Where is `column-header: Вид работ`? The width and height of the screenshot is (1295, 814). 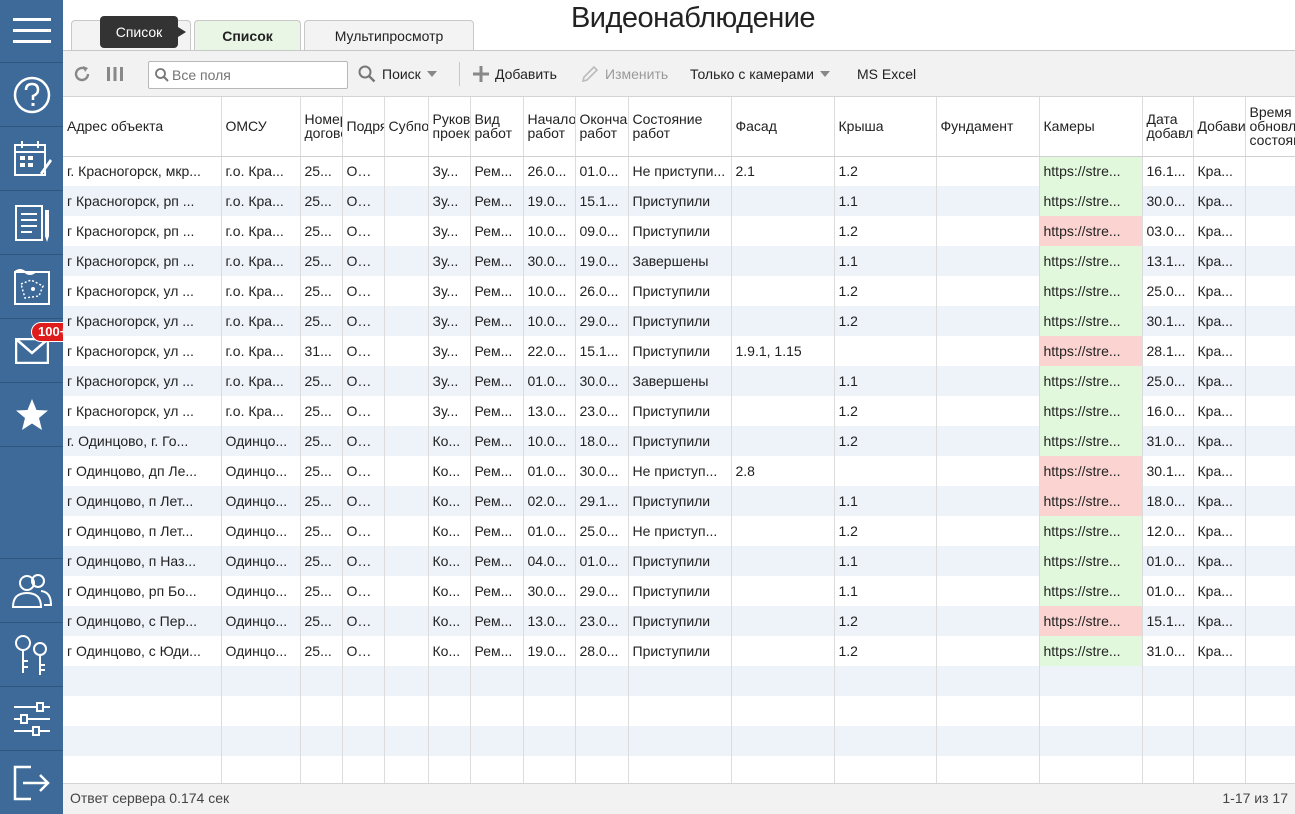 column-header: Вид работ is located at coordinates (497, 127).